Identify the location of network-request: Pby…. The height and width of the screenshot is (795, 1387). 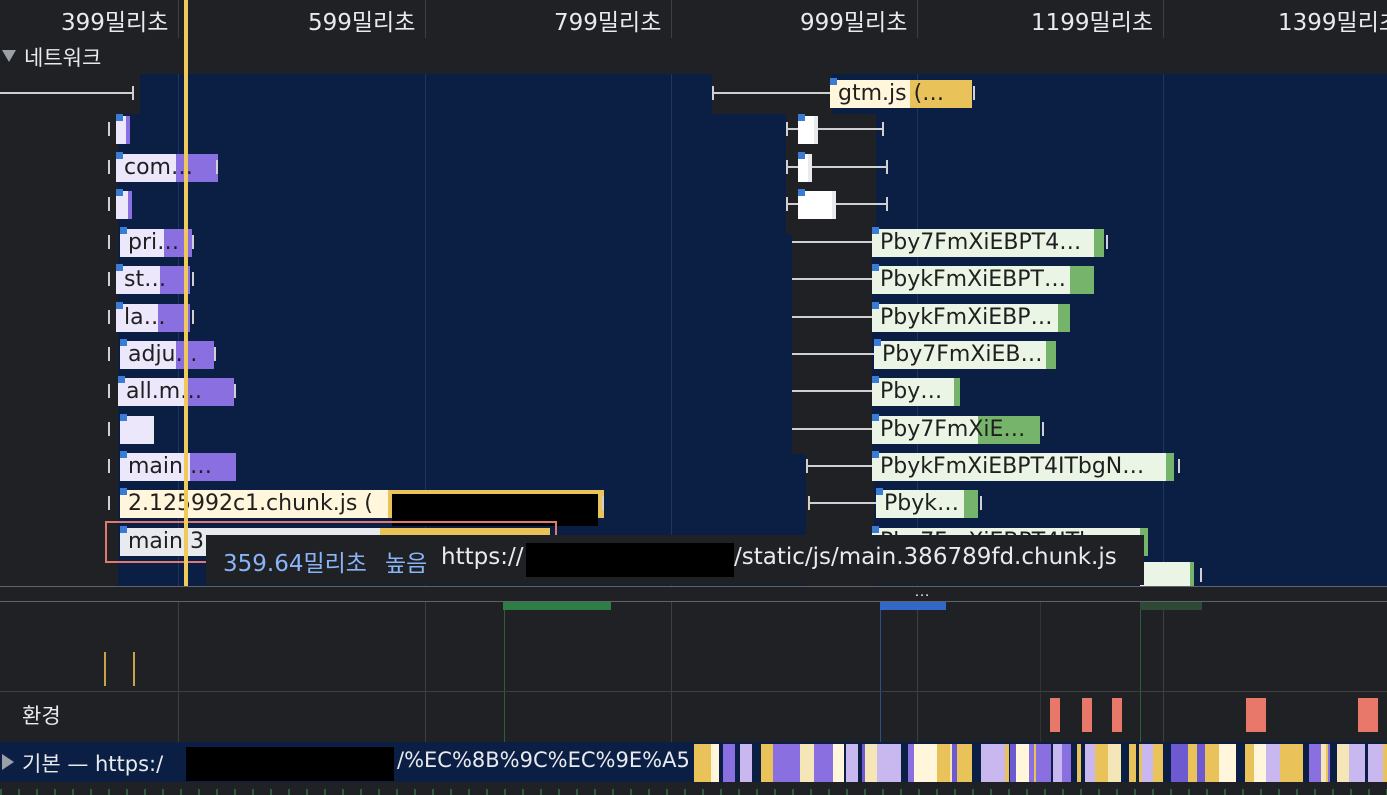
(878, 391).